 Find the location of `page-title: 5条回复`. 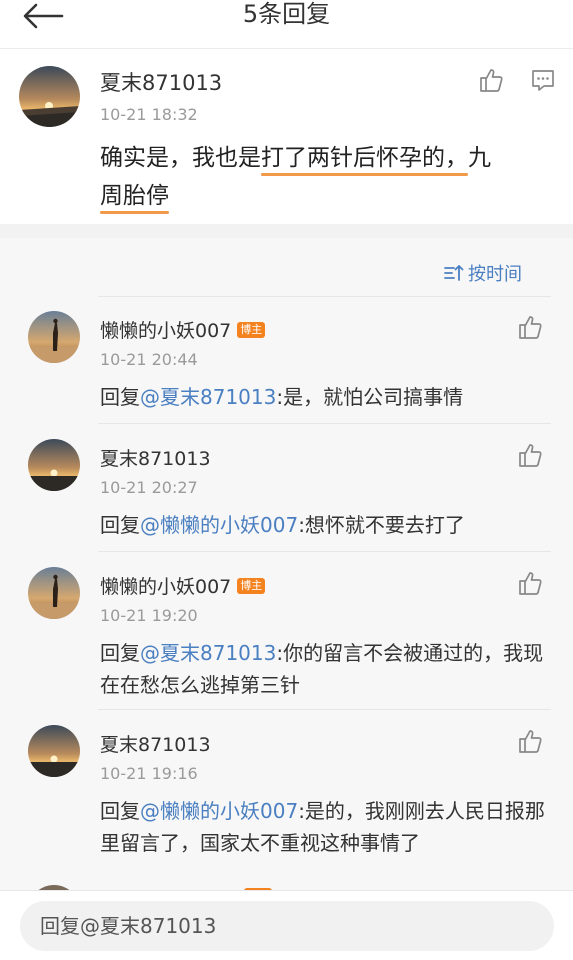

page-title: 5条回复 is located at coordinates (286, 14).